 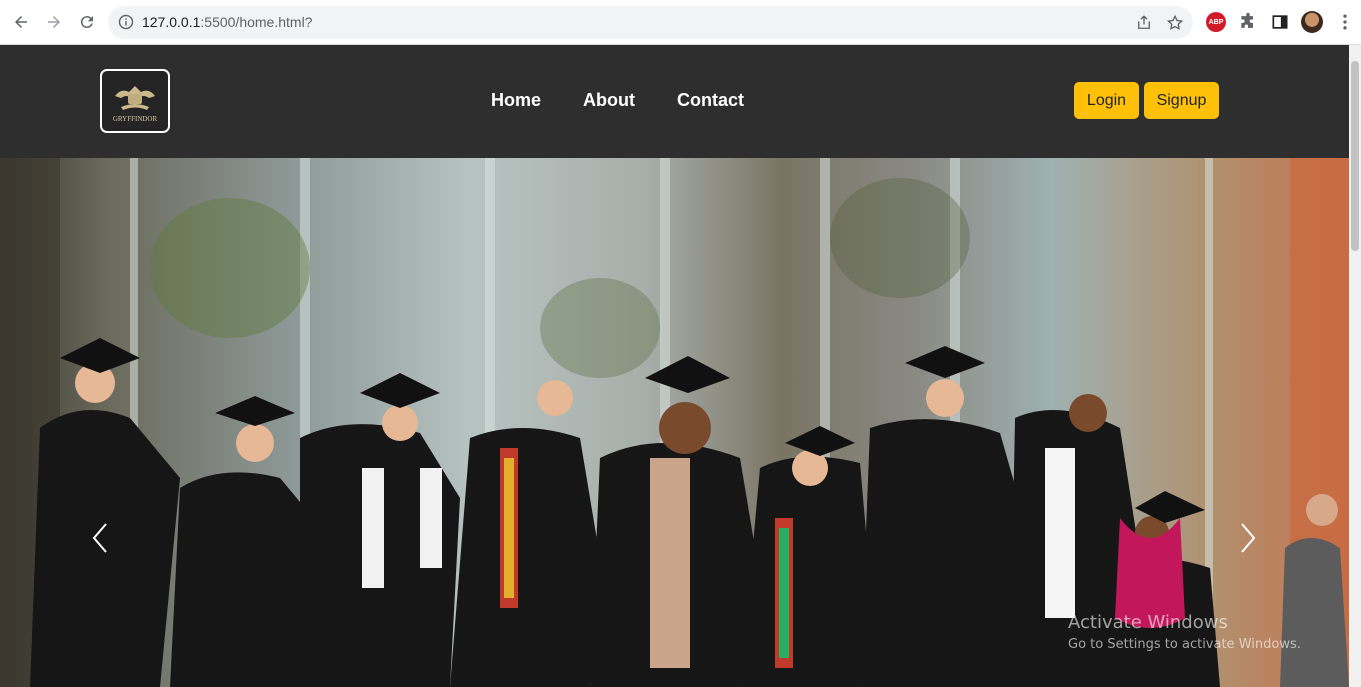 I want to click on browser-toolbar: 127.0.0.1:5500/home.html? ABP, so click(x=680, y=22).